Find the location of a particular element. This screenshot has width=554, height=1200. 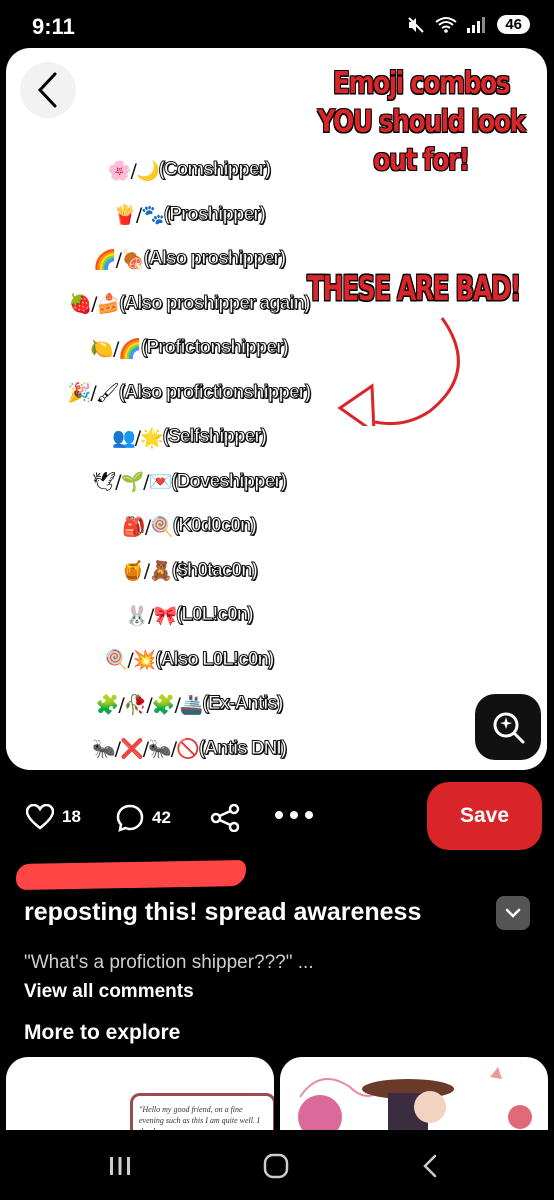

recent-apps-icon is located at coordinates (120, 1166).